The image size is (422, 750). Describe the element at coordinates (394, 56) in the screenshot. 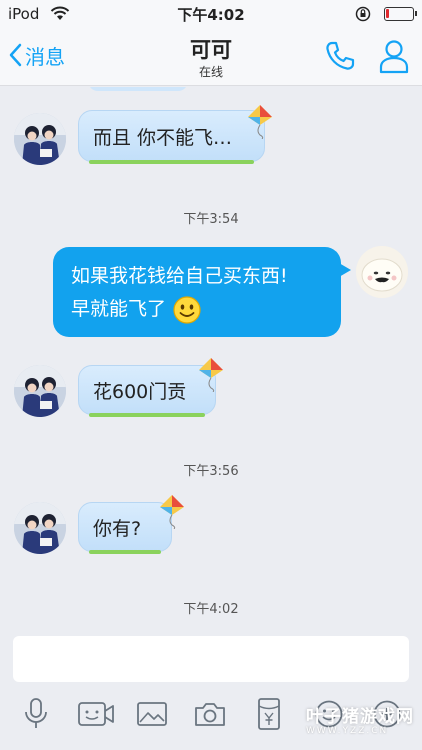

I see `profile-icon` at that location.